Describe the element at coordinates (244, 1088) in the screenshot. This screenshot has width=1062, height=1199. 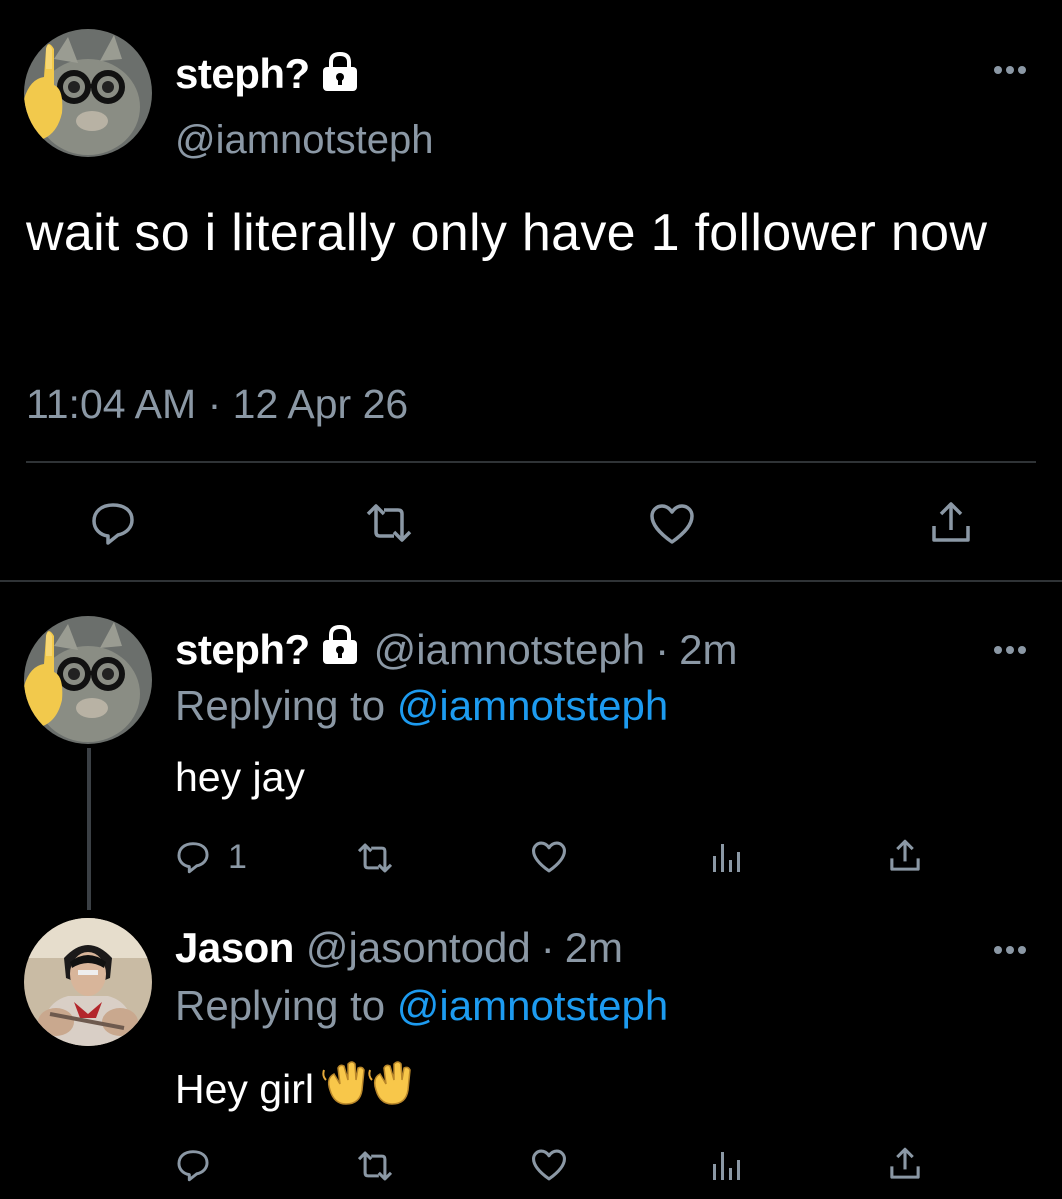
I see `reply-body: Hey girl` at that location.